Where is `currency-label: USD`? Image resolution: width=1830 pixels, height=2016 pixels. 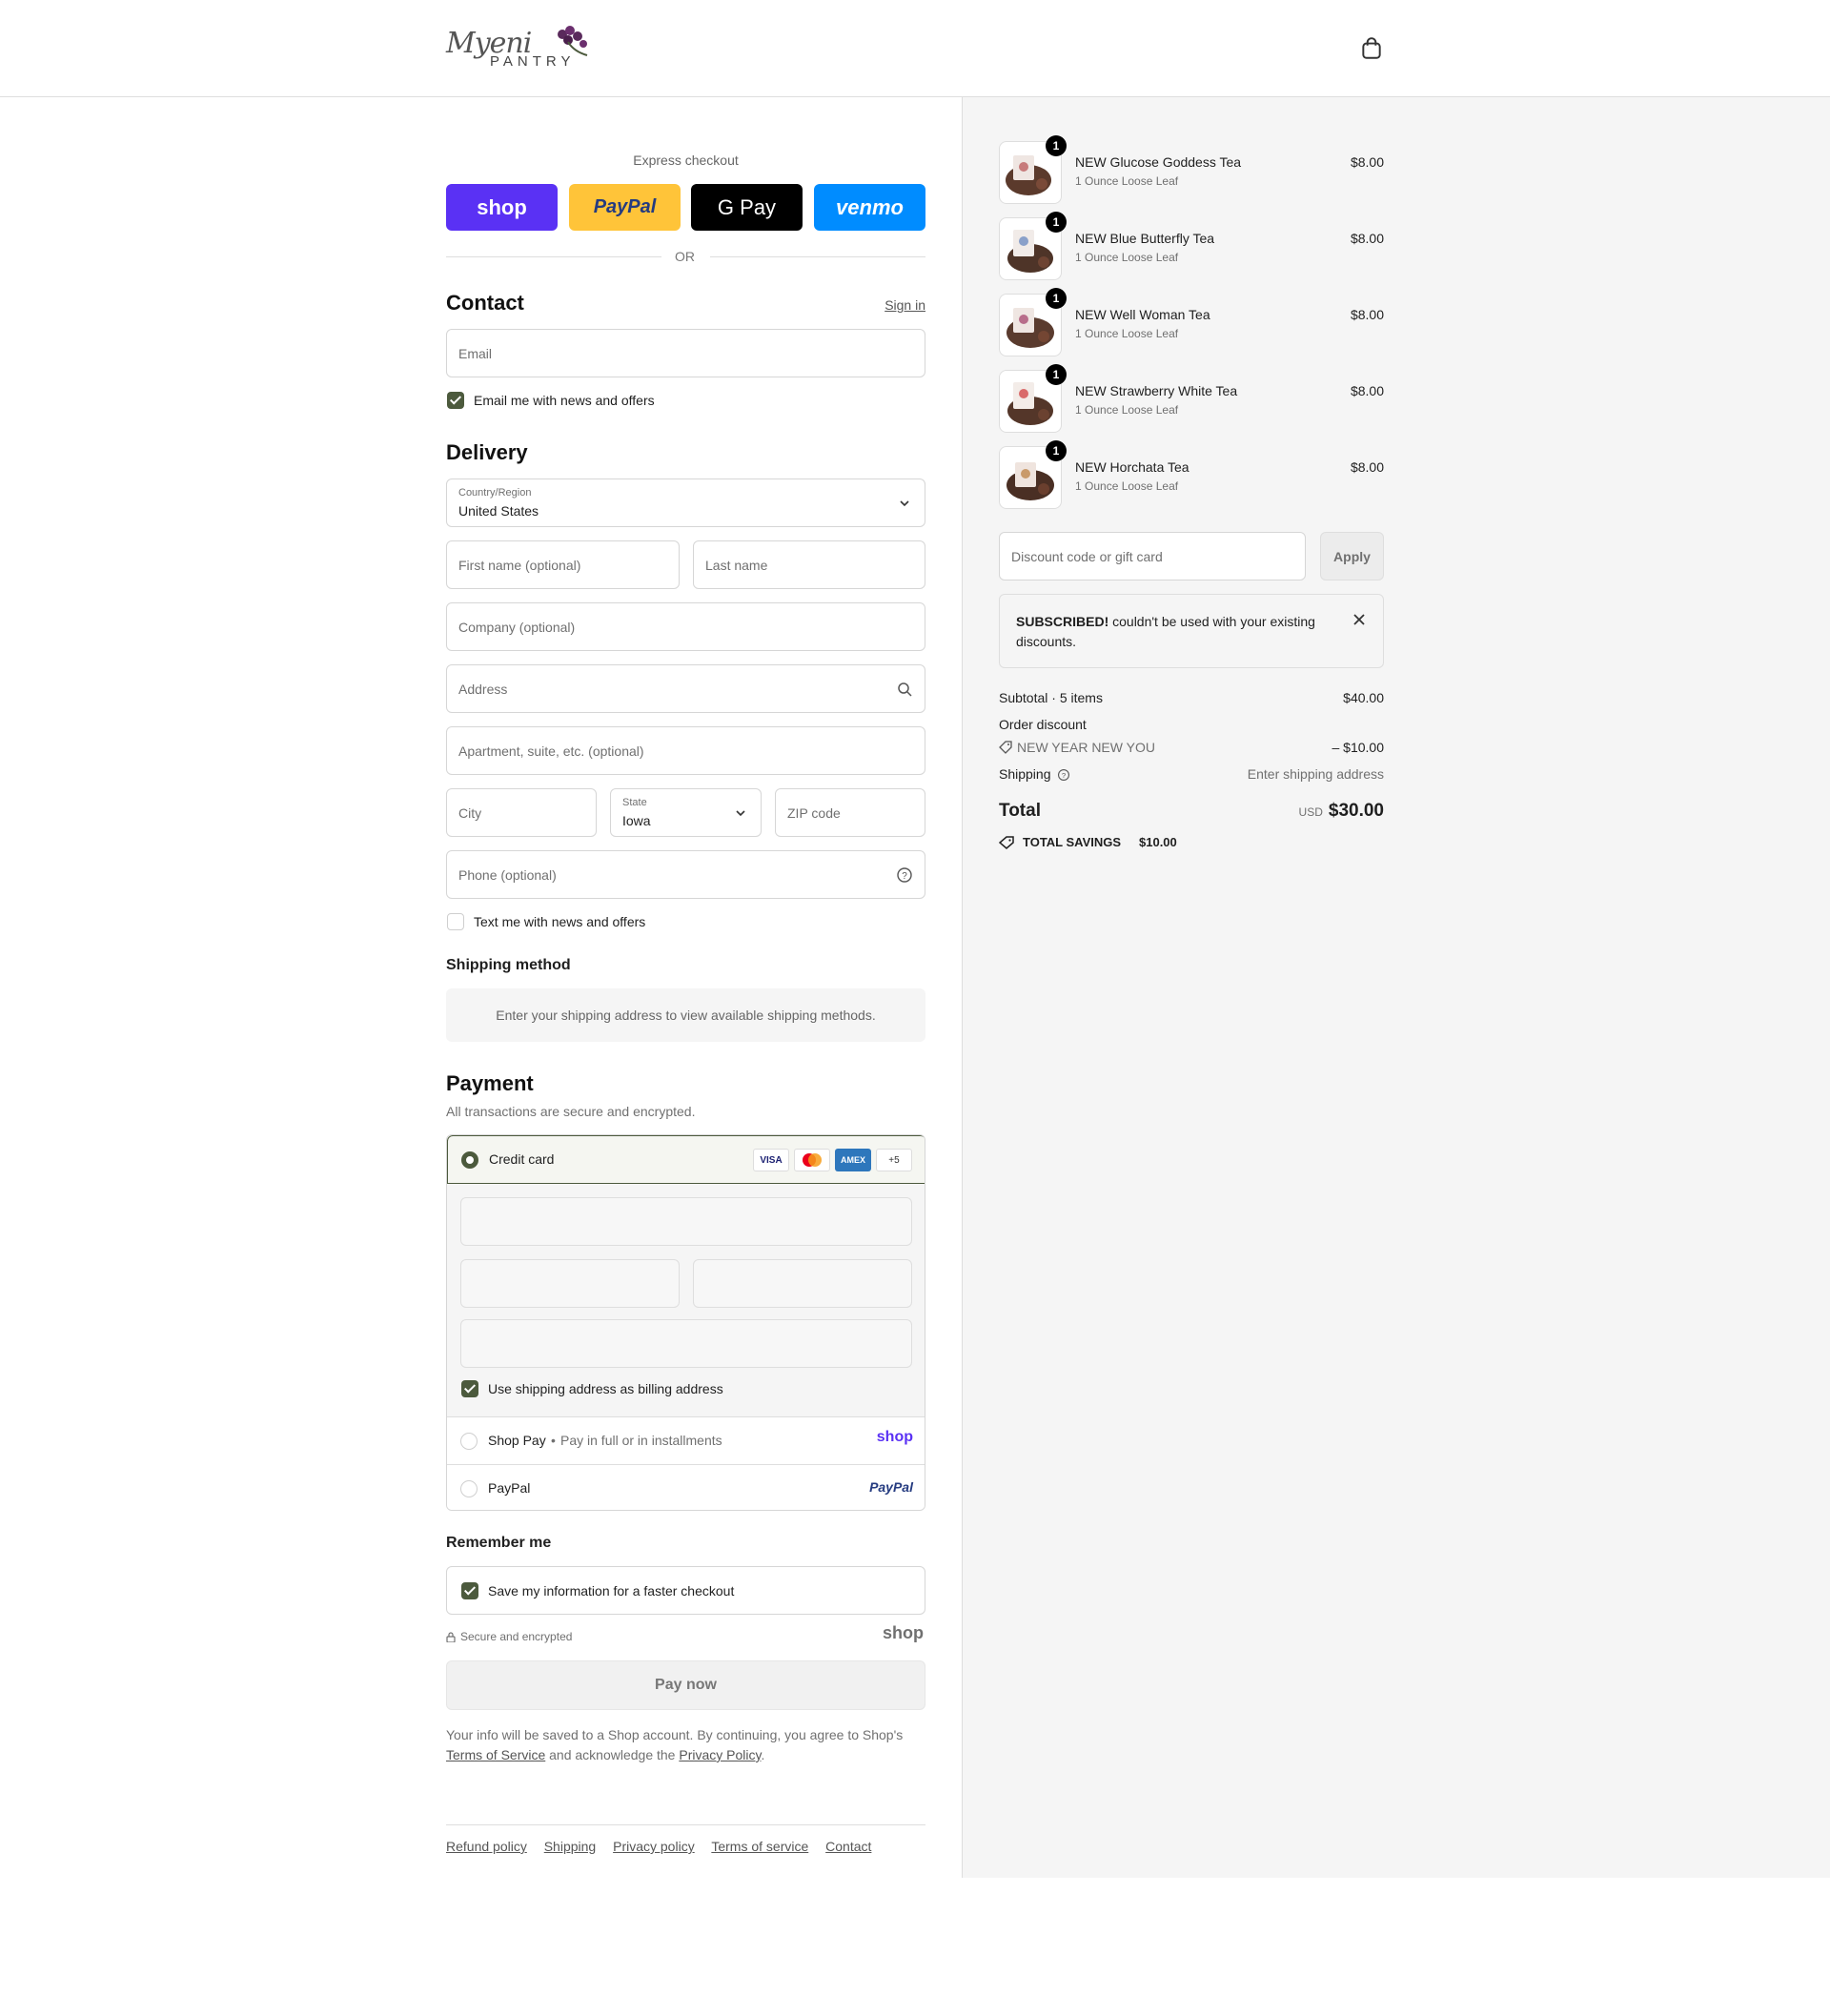 currency-label: USD is located at coordinates (1311, 812).